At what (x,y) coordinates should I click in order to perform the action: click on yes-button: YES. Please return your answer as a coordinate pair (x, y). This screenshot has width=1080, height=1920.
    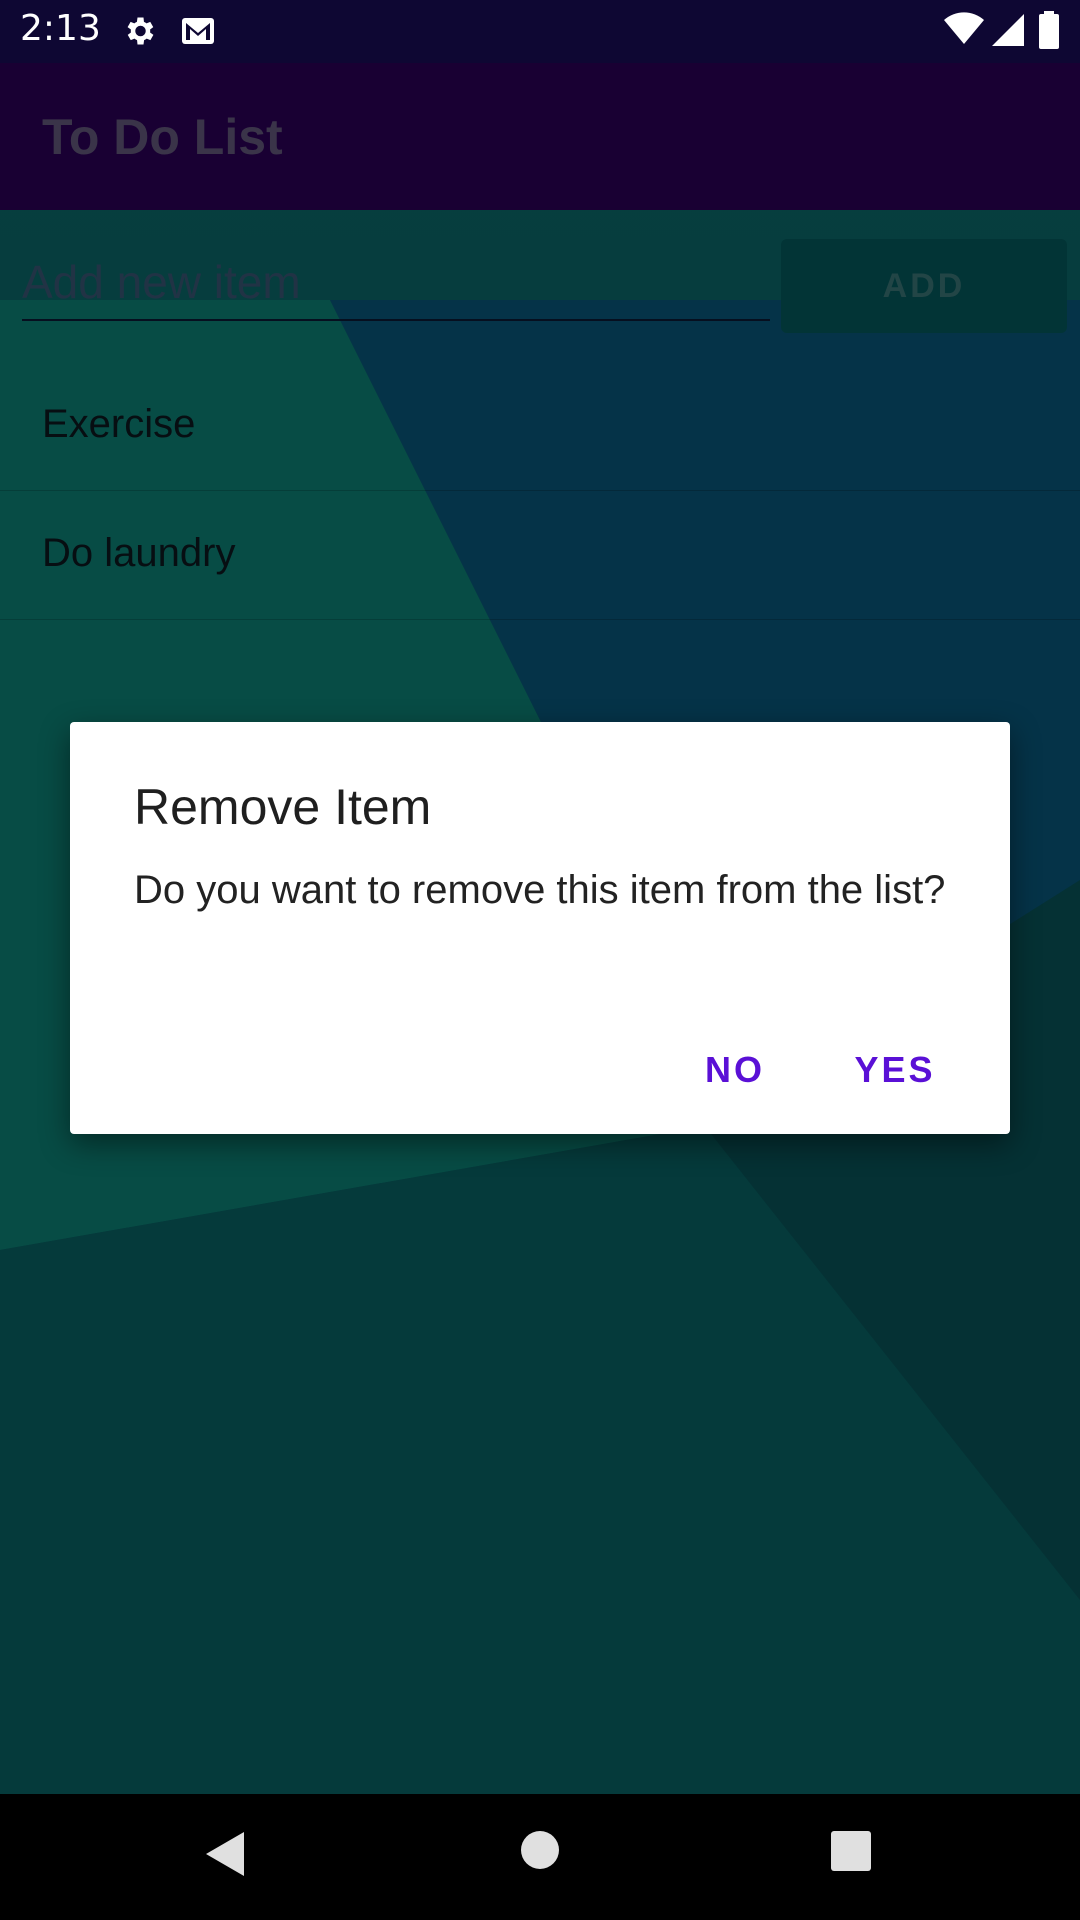
    Looking at the image, I should click on (895, 1070).